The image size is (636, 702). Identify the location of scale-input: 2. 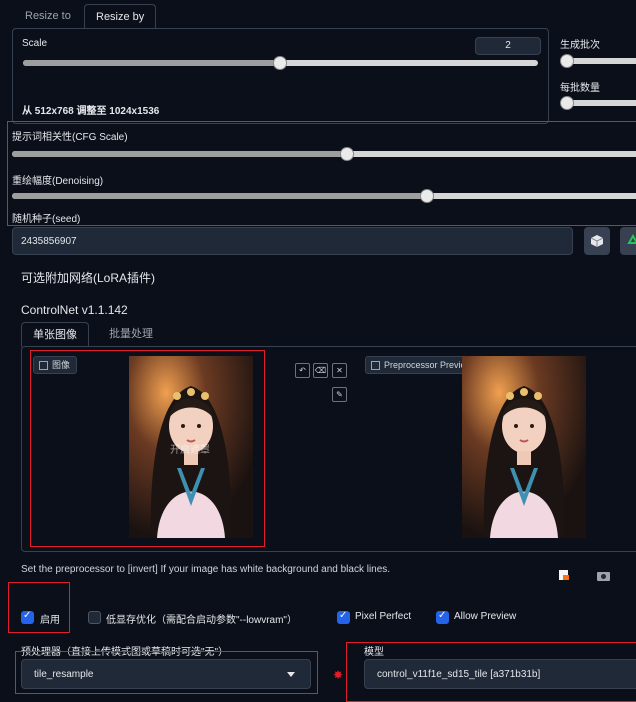
(508, 46).